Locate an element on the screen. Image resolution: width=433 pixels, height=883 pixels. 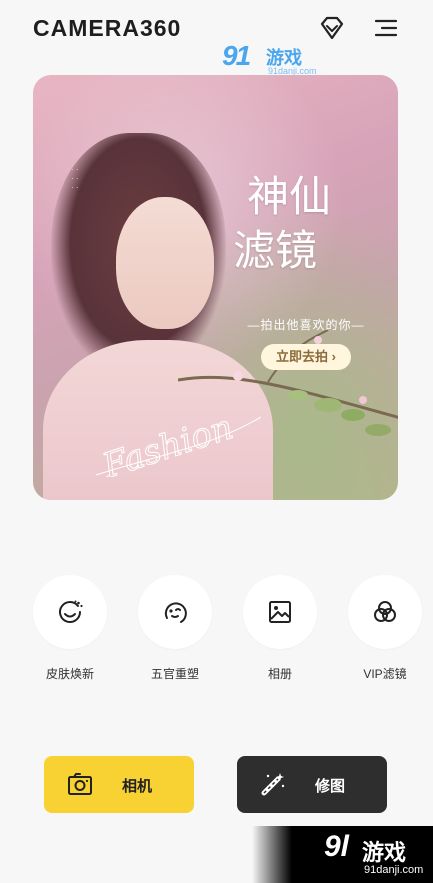
banner-title-line2: 滤镜 is located at coordinates (275, 250).